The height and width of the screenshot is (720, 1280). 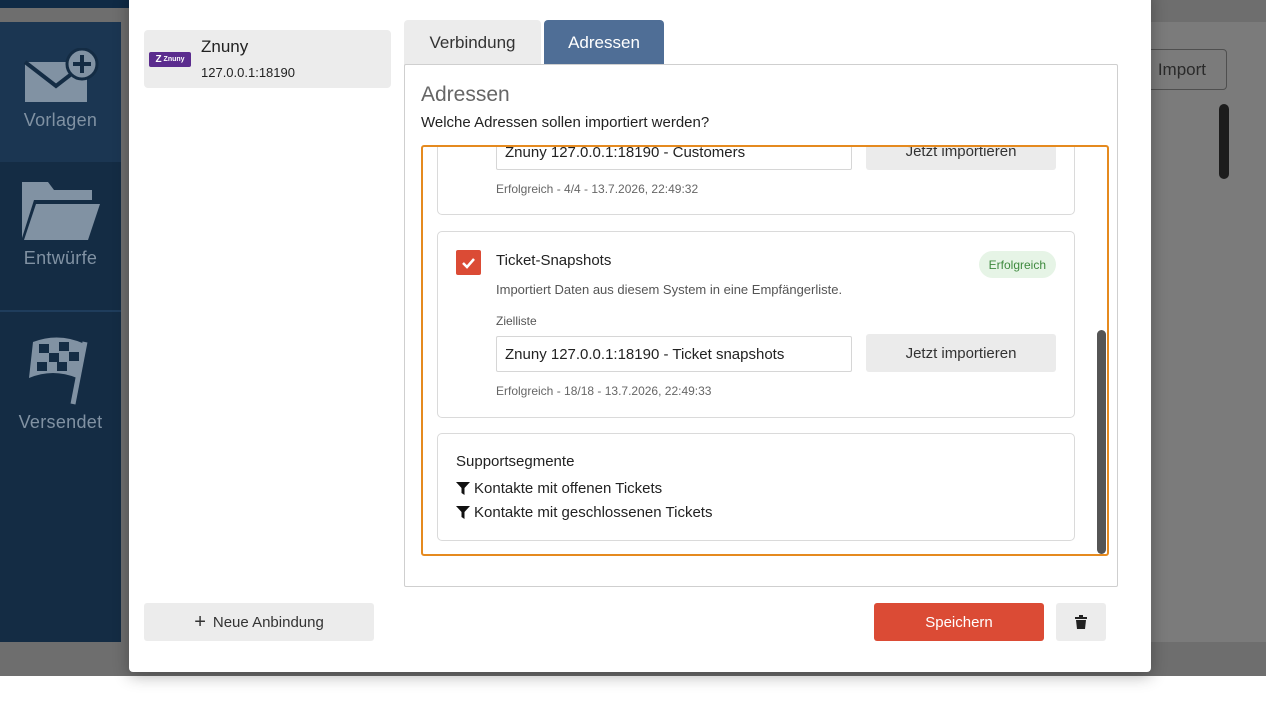 I want to click on sidebar-item-label: Entwürfe, so click(x=60, y=258).